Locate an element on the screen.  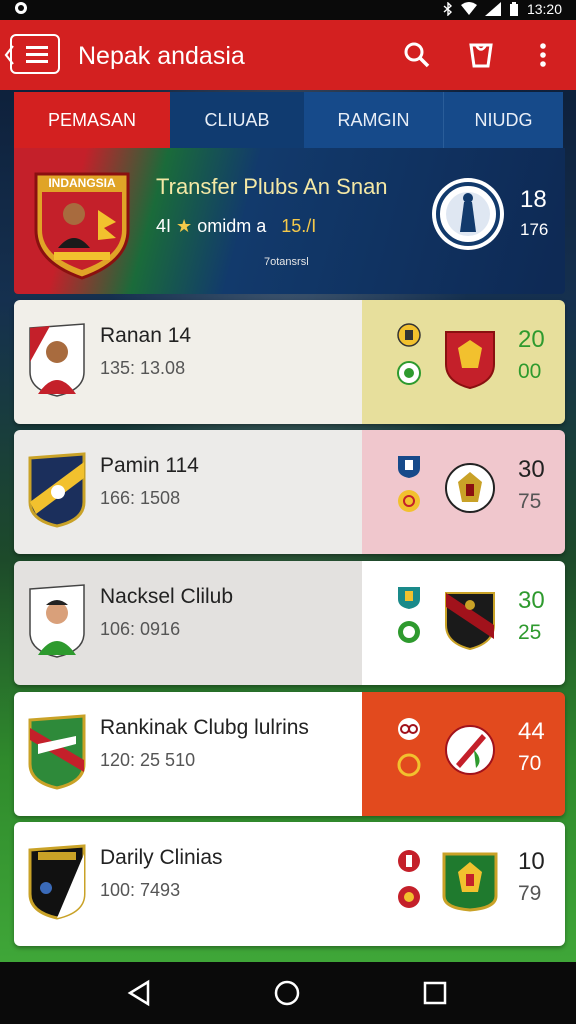
club-name: Rankinak Clubg lulrins is located at coordinates (204, 727).